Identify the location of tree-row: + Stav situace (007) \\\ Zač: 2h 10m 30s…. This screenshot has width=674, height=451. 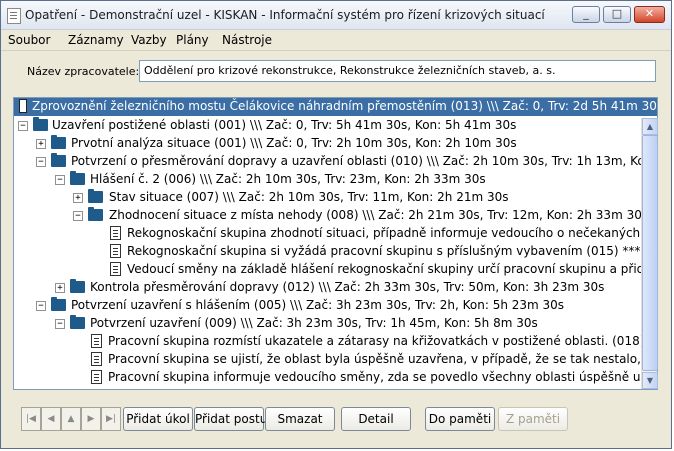
(328, 198).